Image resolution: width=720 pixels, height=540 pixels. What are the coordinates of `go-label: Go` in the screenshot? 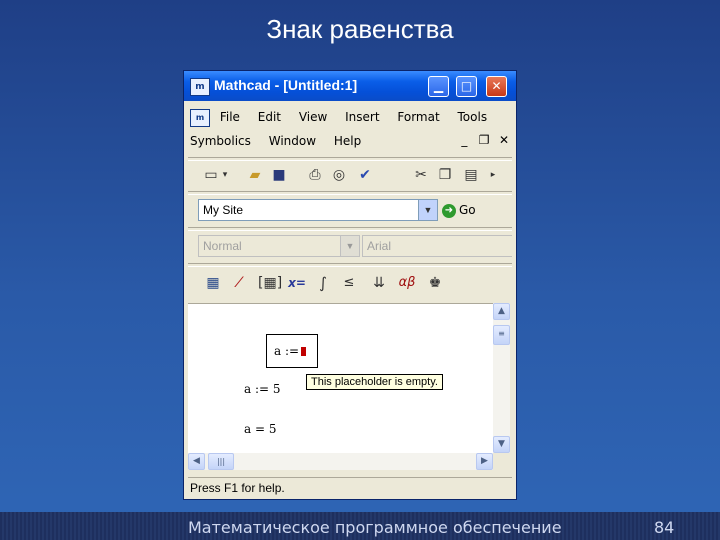 It's located at (467, 210).